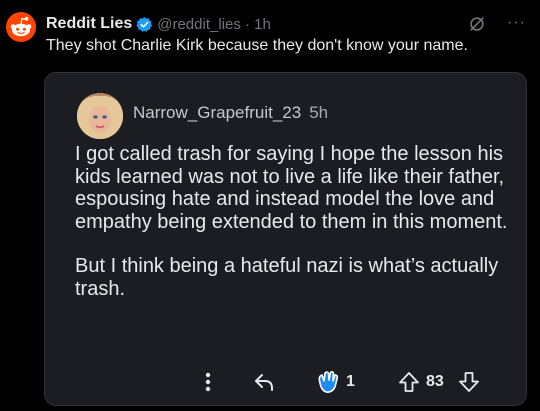 This screenshot has height=411, width=540. I want to click on downvote-icon, so click(469, 382).